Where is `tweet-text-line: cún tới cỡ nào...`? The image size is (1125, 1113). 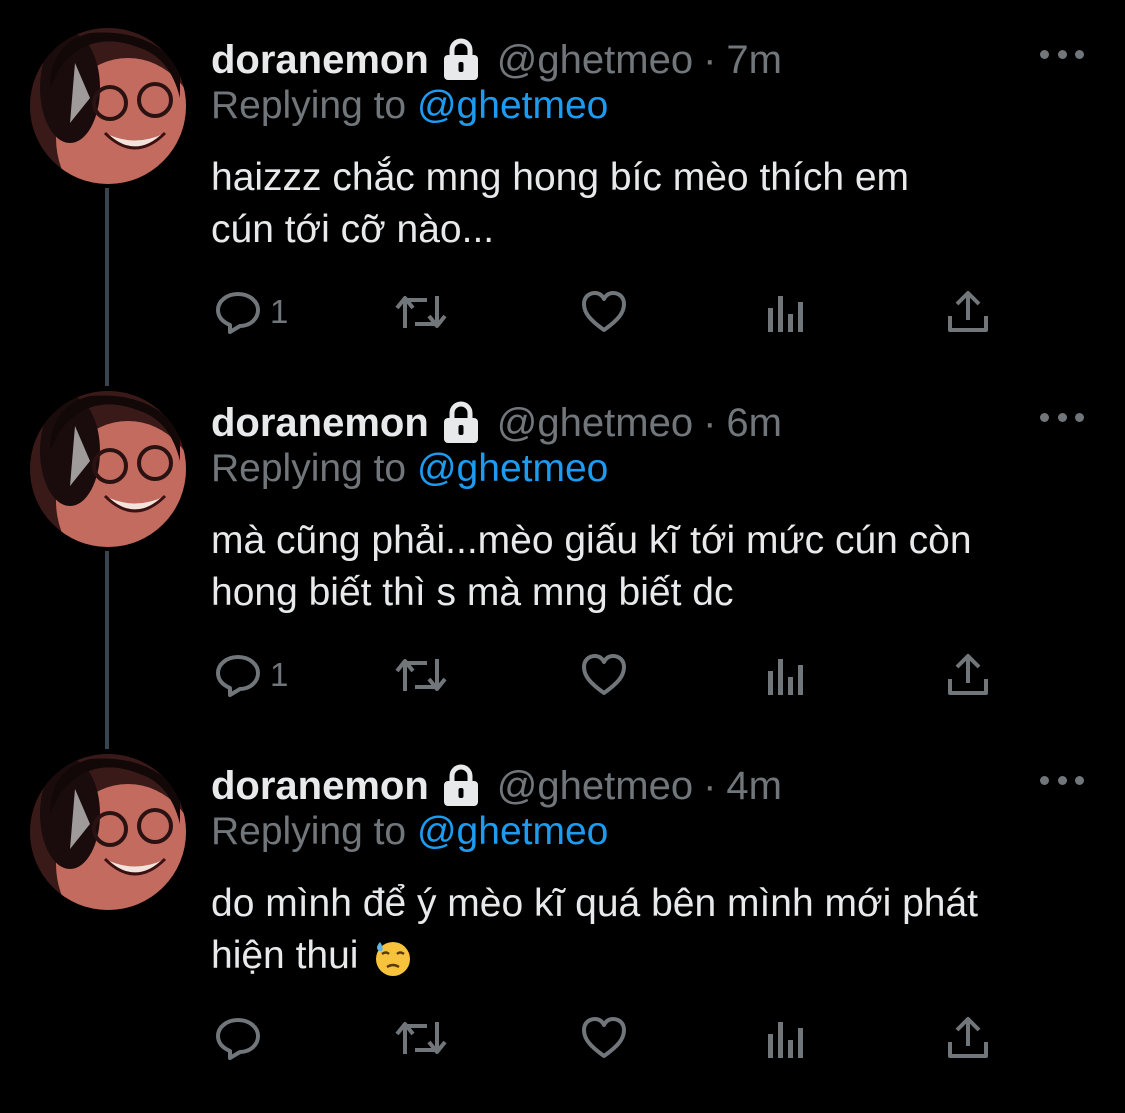 tweet-text-line: cún tới cỡ nào... is located at coordinates (353, 229).